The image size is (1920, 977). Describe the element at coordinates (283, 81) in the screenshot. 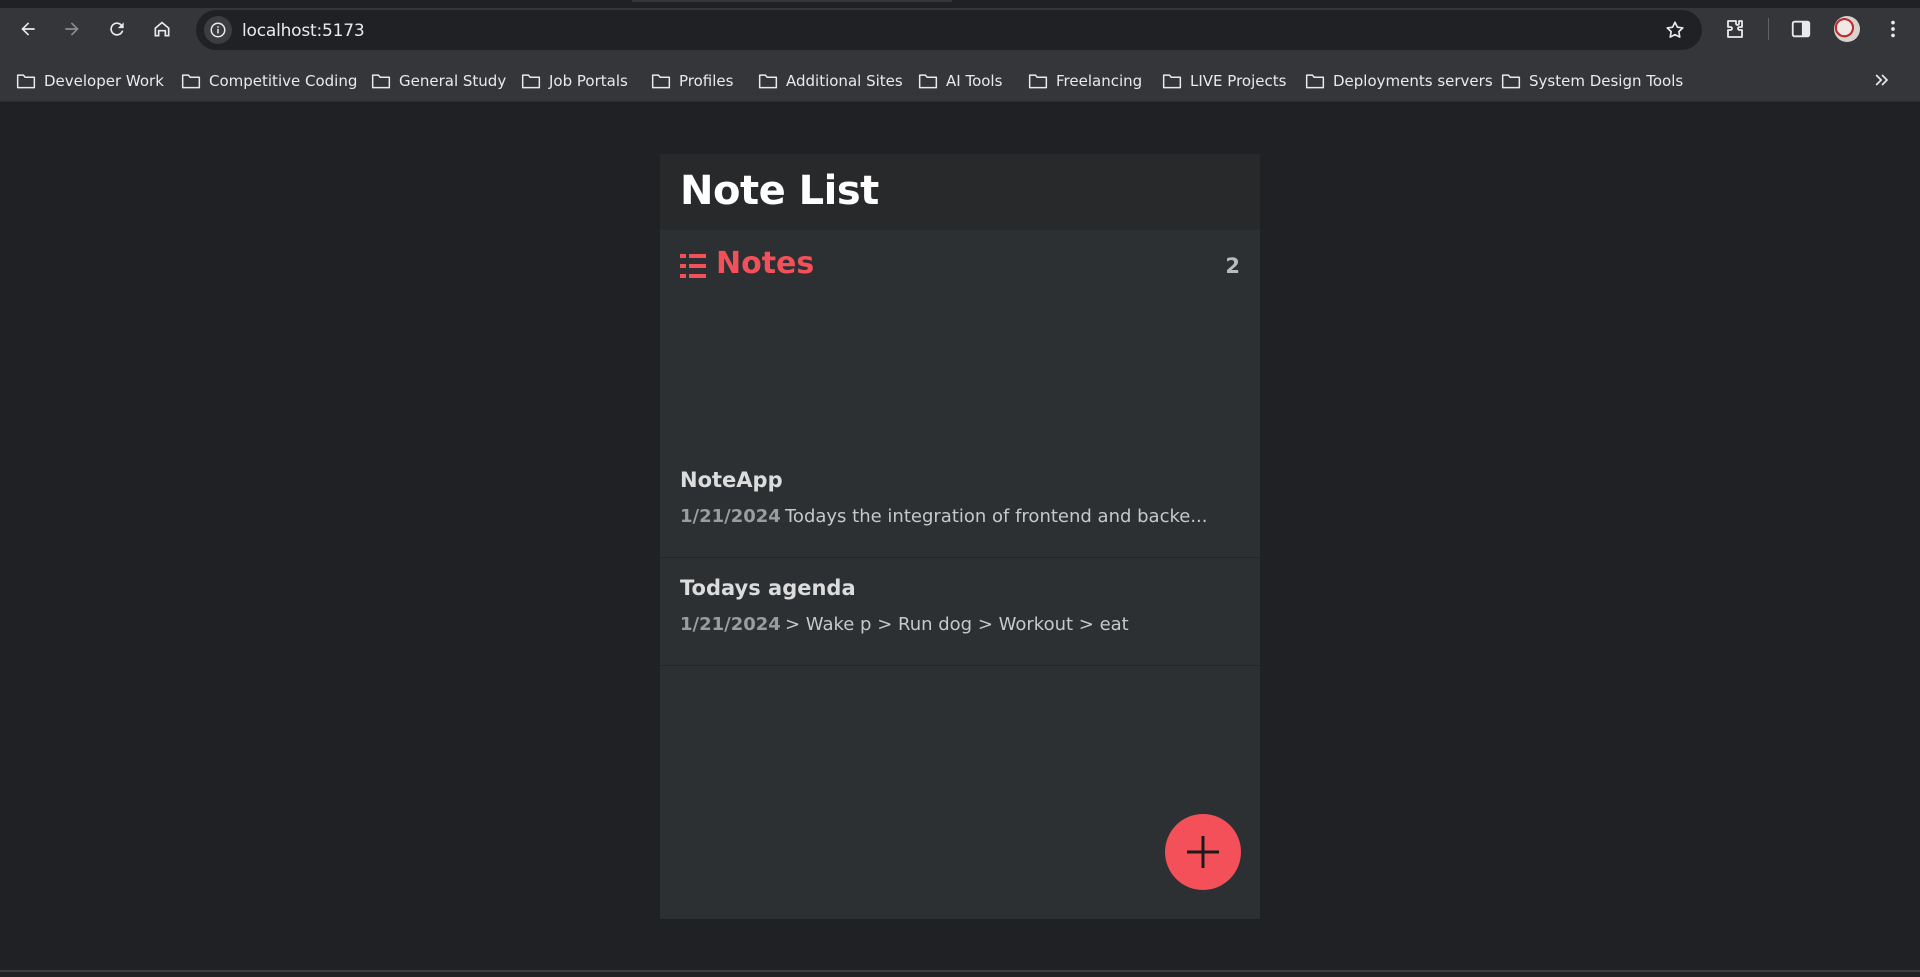

I see `bookmark-label: Competitive Coding` at that location.